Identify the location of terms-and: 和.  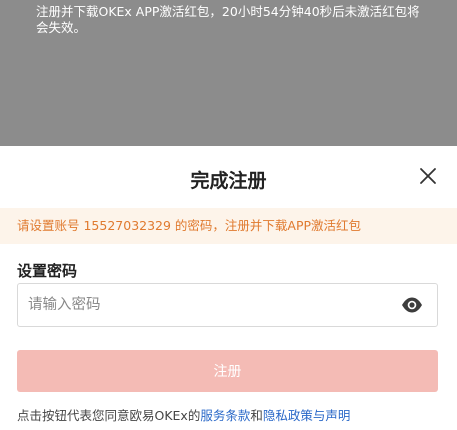
(256, 415).